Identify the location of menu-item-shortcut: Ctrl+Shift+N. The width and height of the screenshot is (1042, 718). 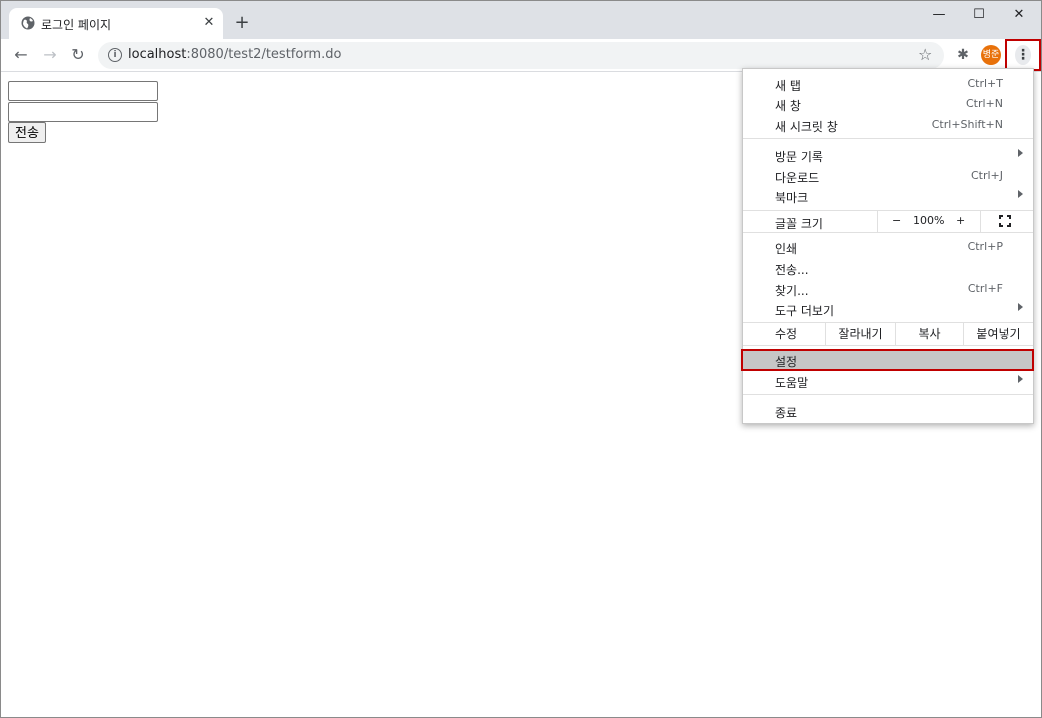
(967, 124).